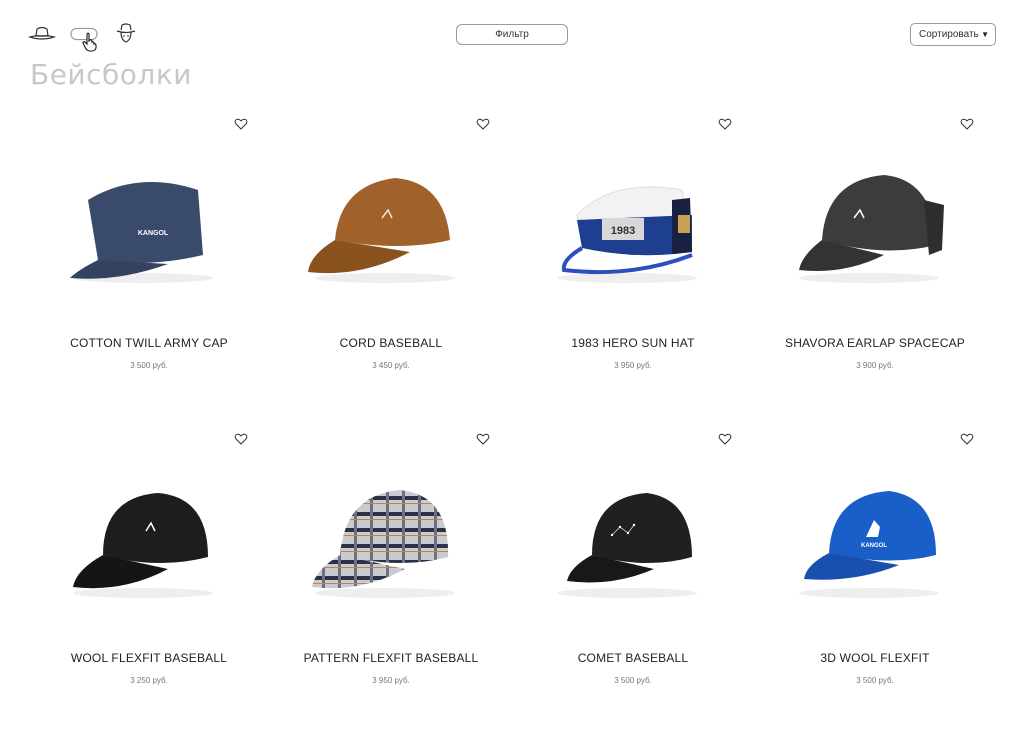 This screenshot has width=1025, height=741. I want to click on product-card: COMET BASEBALL 3 500 руб., so click(633, 575).